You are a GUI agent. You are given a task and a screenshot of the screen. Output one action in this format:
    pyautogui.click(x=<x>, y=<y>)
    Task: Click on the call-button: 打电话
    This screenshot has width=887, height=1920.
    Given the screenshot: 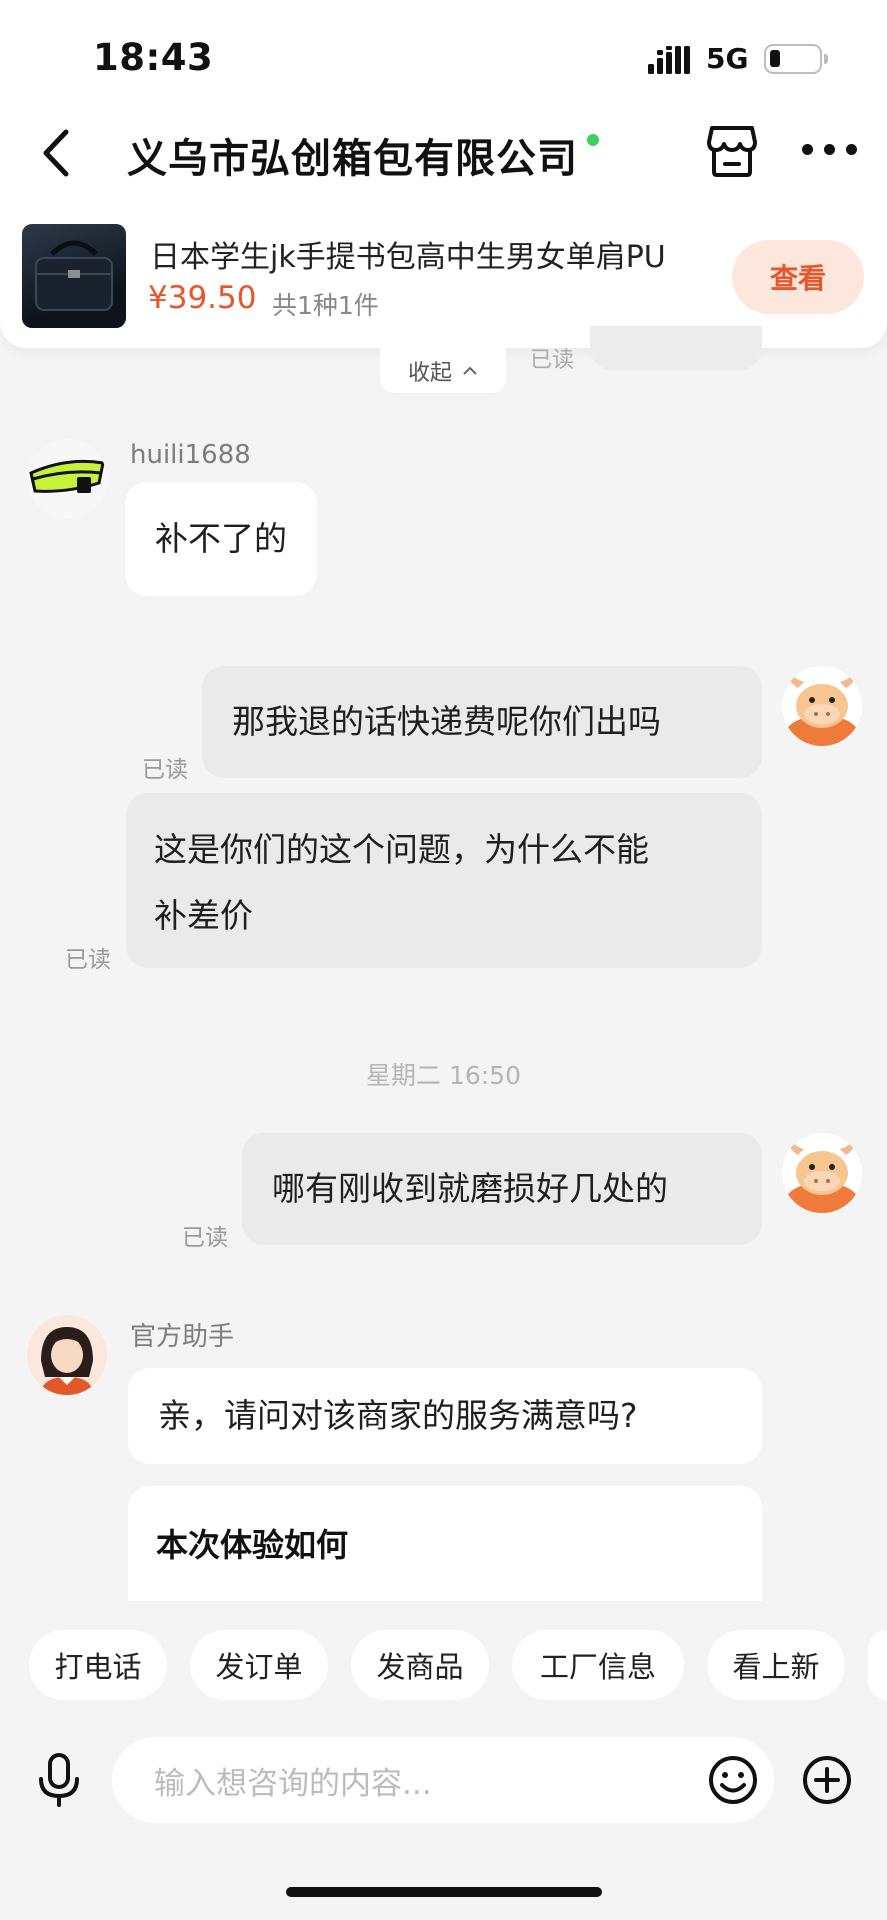 What is the action you would take?
    pyautogui.click(x=98, y=1665)
    